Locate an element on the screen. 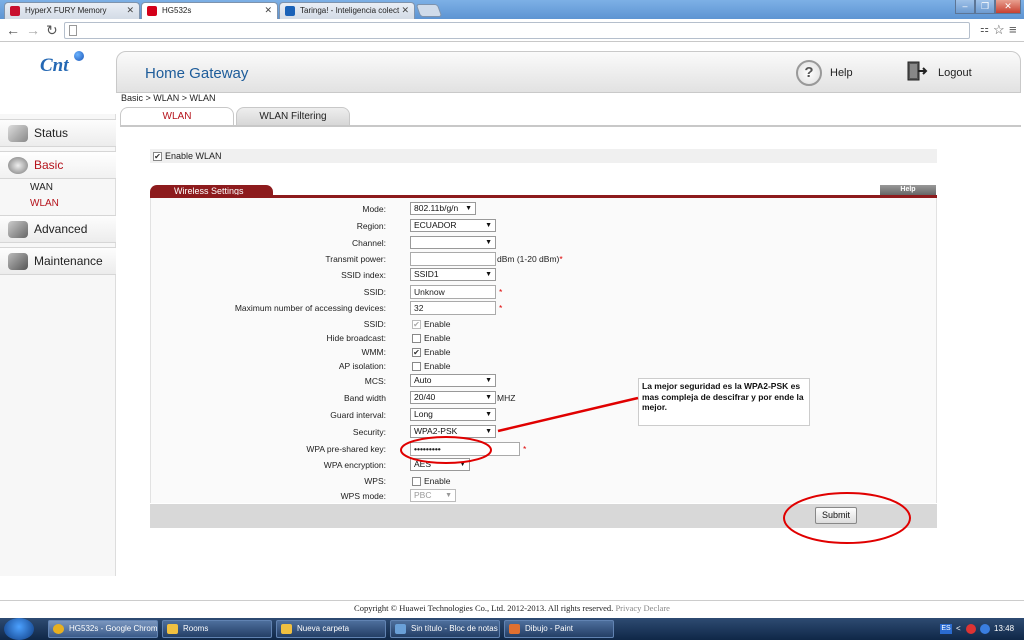  taskbar-item-paint: Dibujo - Paint is located at coordinates (559, 629).